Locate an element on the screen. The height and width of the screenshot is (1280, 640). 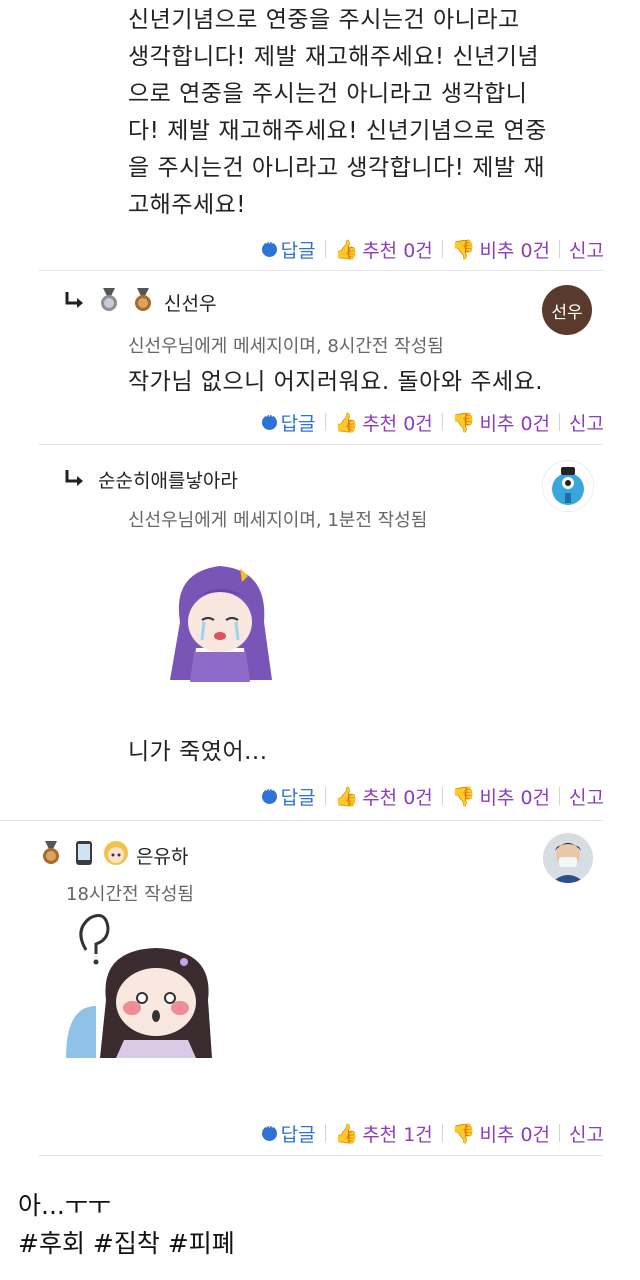
avatar: 선우 is located at coordinates (567, 310).